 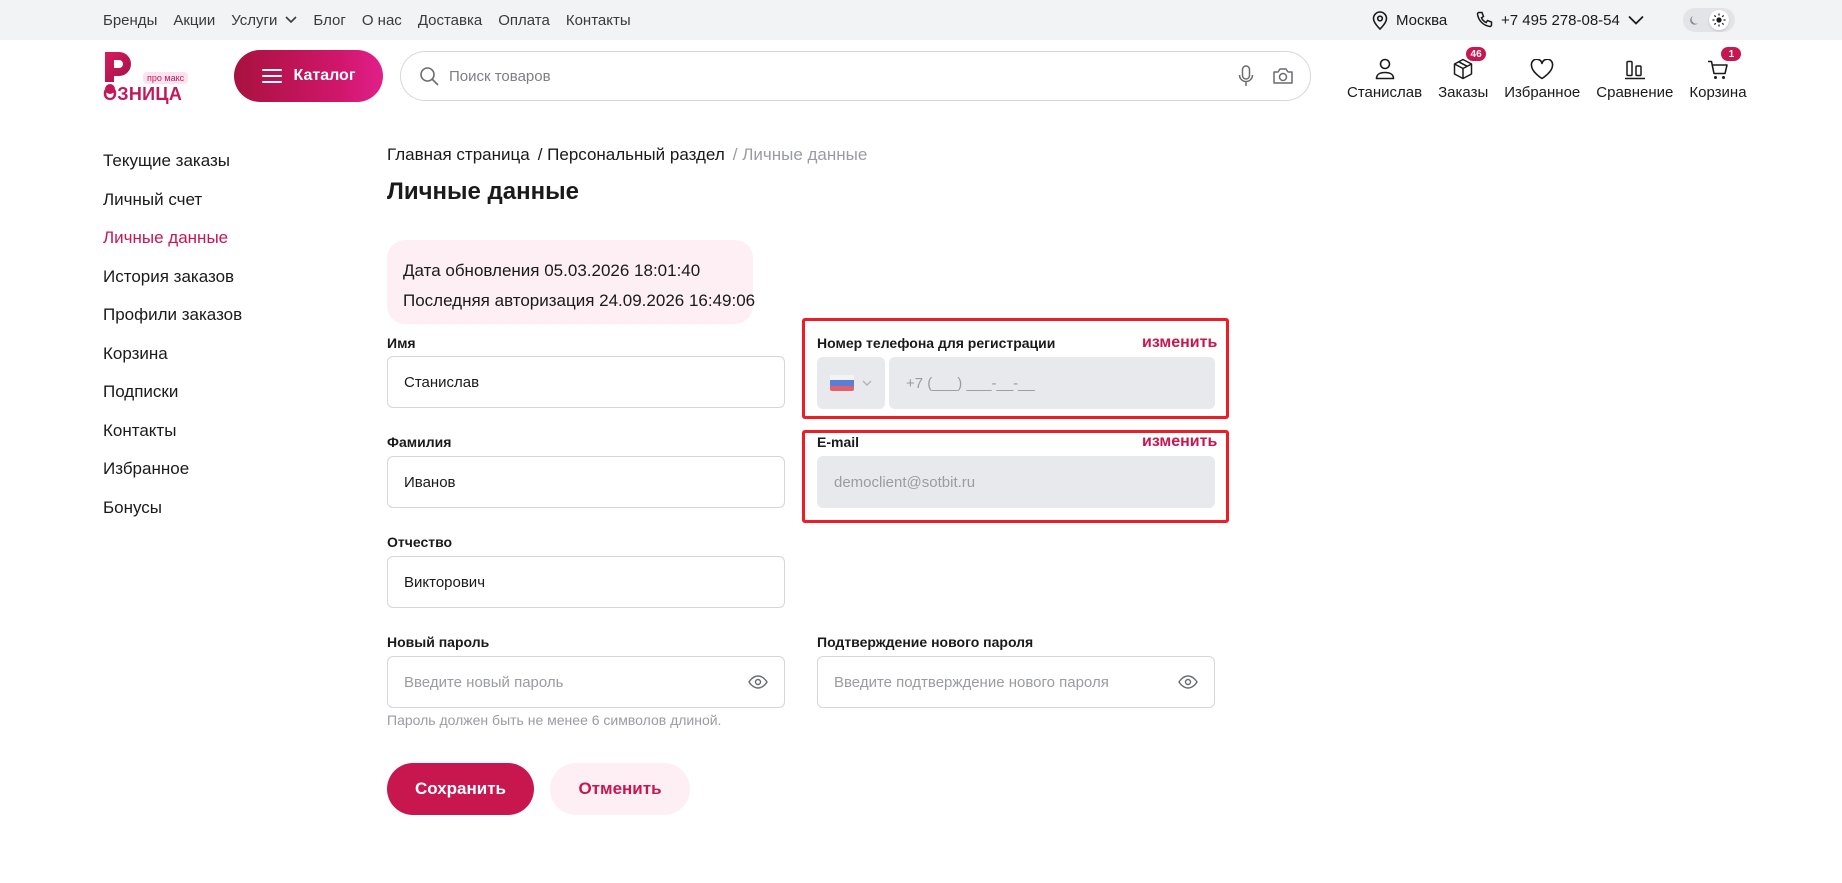 What do you see at coordinates (1380, 20) in the screenshot?
I see `location-pin-icon` at bounding box center [1380, 20].